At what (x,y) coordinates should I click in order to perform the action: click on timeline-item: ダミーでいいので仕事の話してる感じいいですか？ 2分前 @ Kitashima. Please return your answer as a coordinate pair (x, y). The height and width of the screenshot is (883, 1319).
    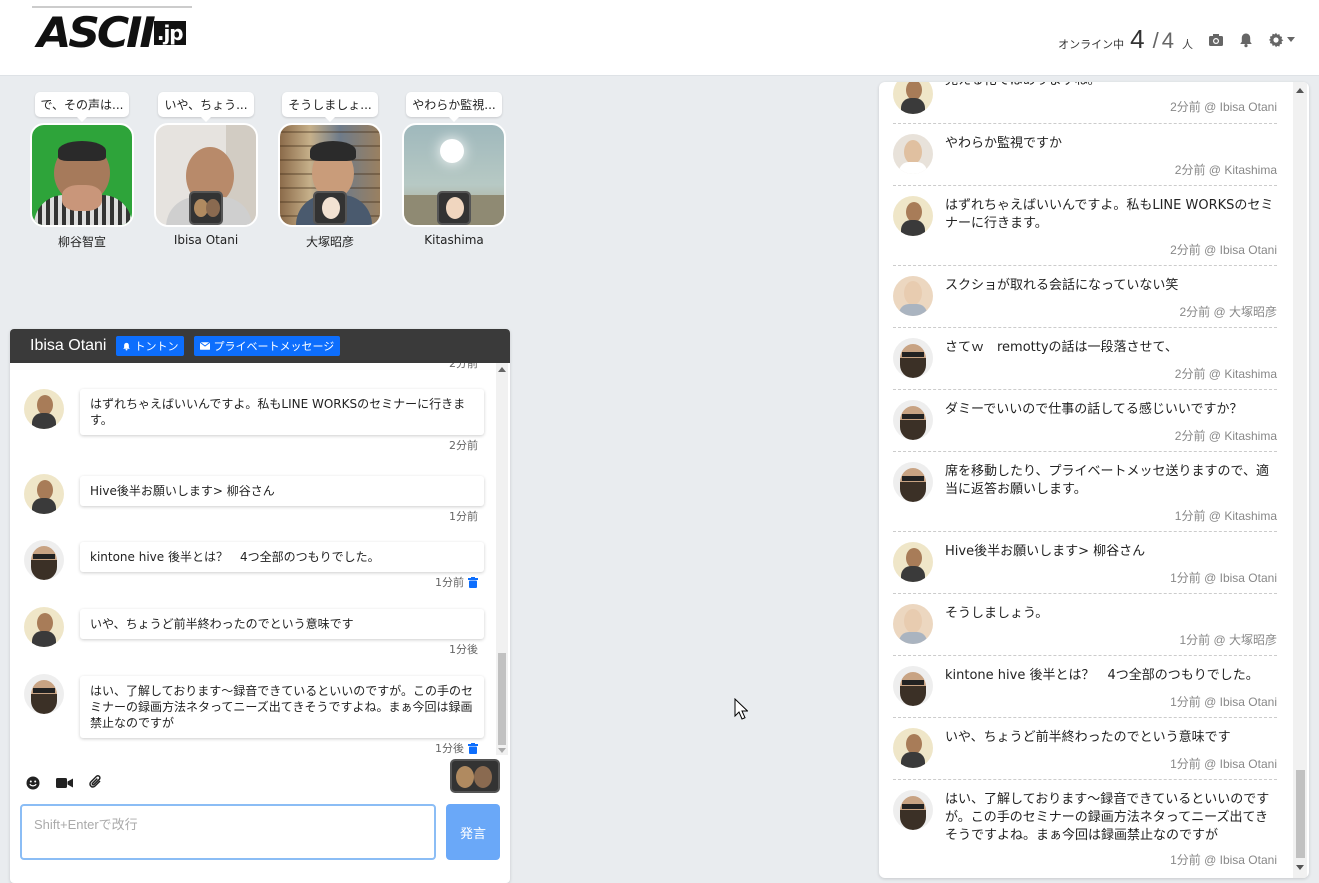
    Looking at the image, I should click on (1085, 421).